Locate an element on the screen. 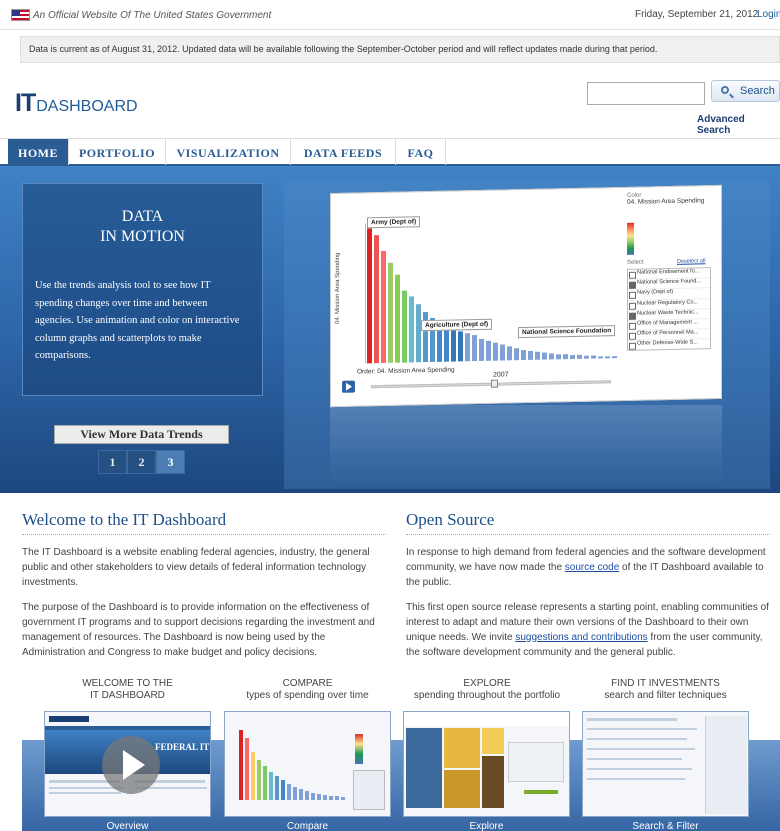  callout-nsf: National Science Foundation is located at coordinates (567, 332).